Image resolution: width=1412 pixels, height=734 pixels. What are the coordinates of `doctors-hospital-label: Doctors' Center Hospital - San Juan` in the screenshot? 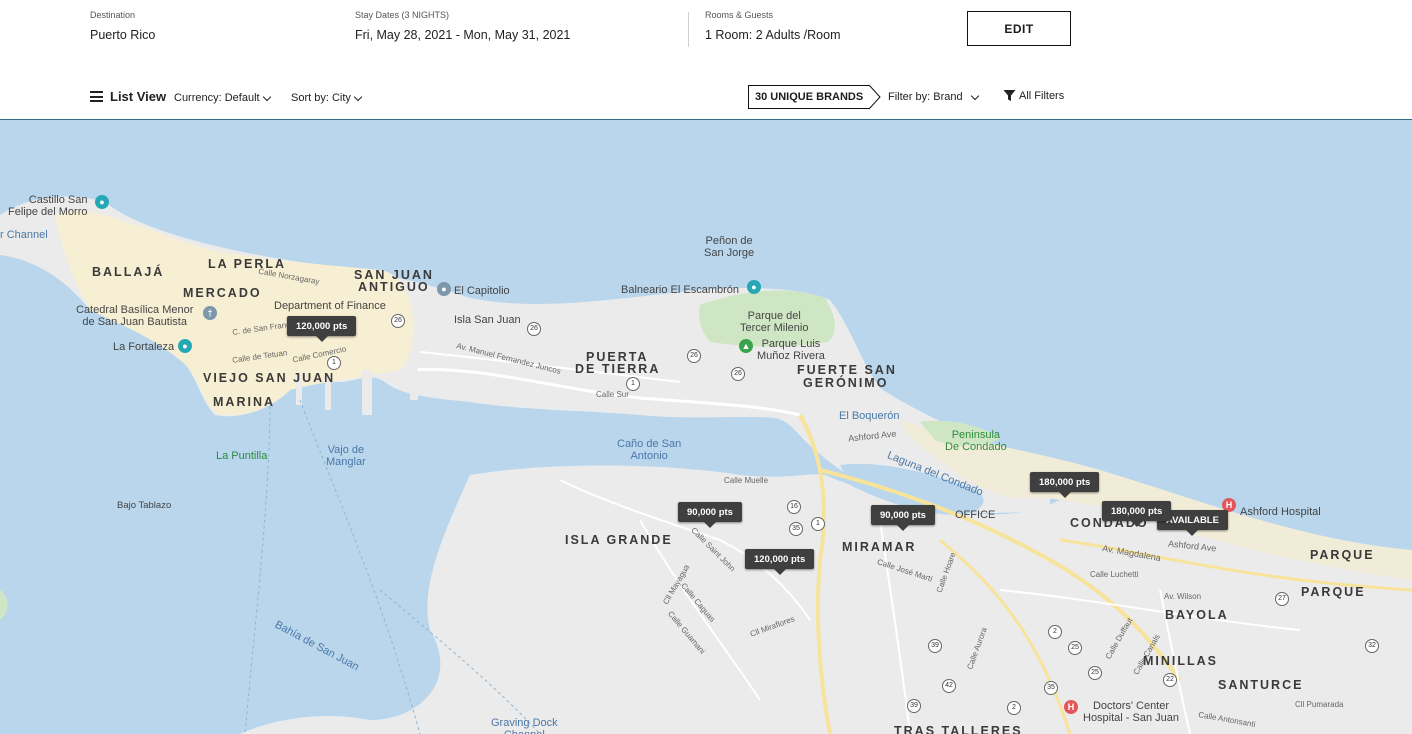 It's located at (1131, 712).